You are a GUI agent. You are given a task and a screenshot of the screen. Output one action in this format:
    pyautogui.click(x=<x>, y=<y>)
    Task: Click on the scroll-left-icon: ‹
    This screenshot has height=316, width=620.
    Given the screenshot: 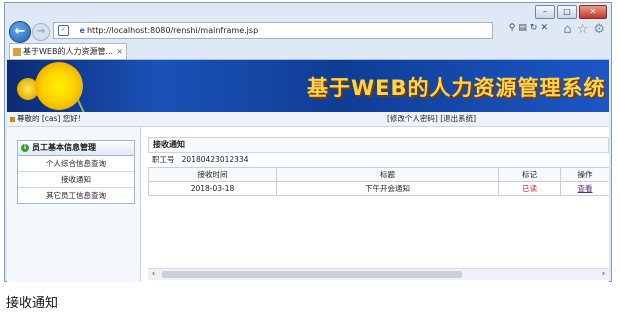 What is the action you would take?
    pyautogui.click(x=153, y=274)
    